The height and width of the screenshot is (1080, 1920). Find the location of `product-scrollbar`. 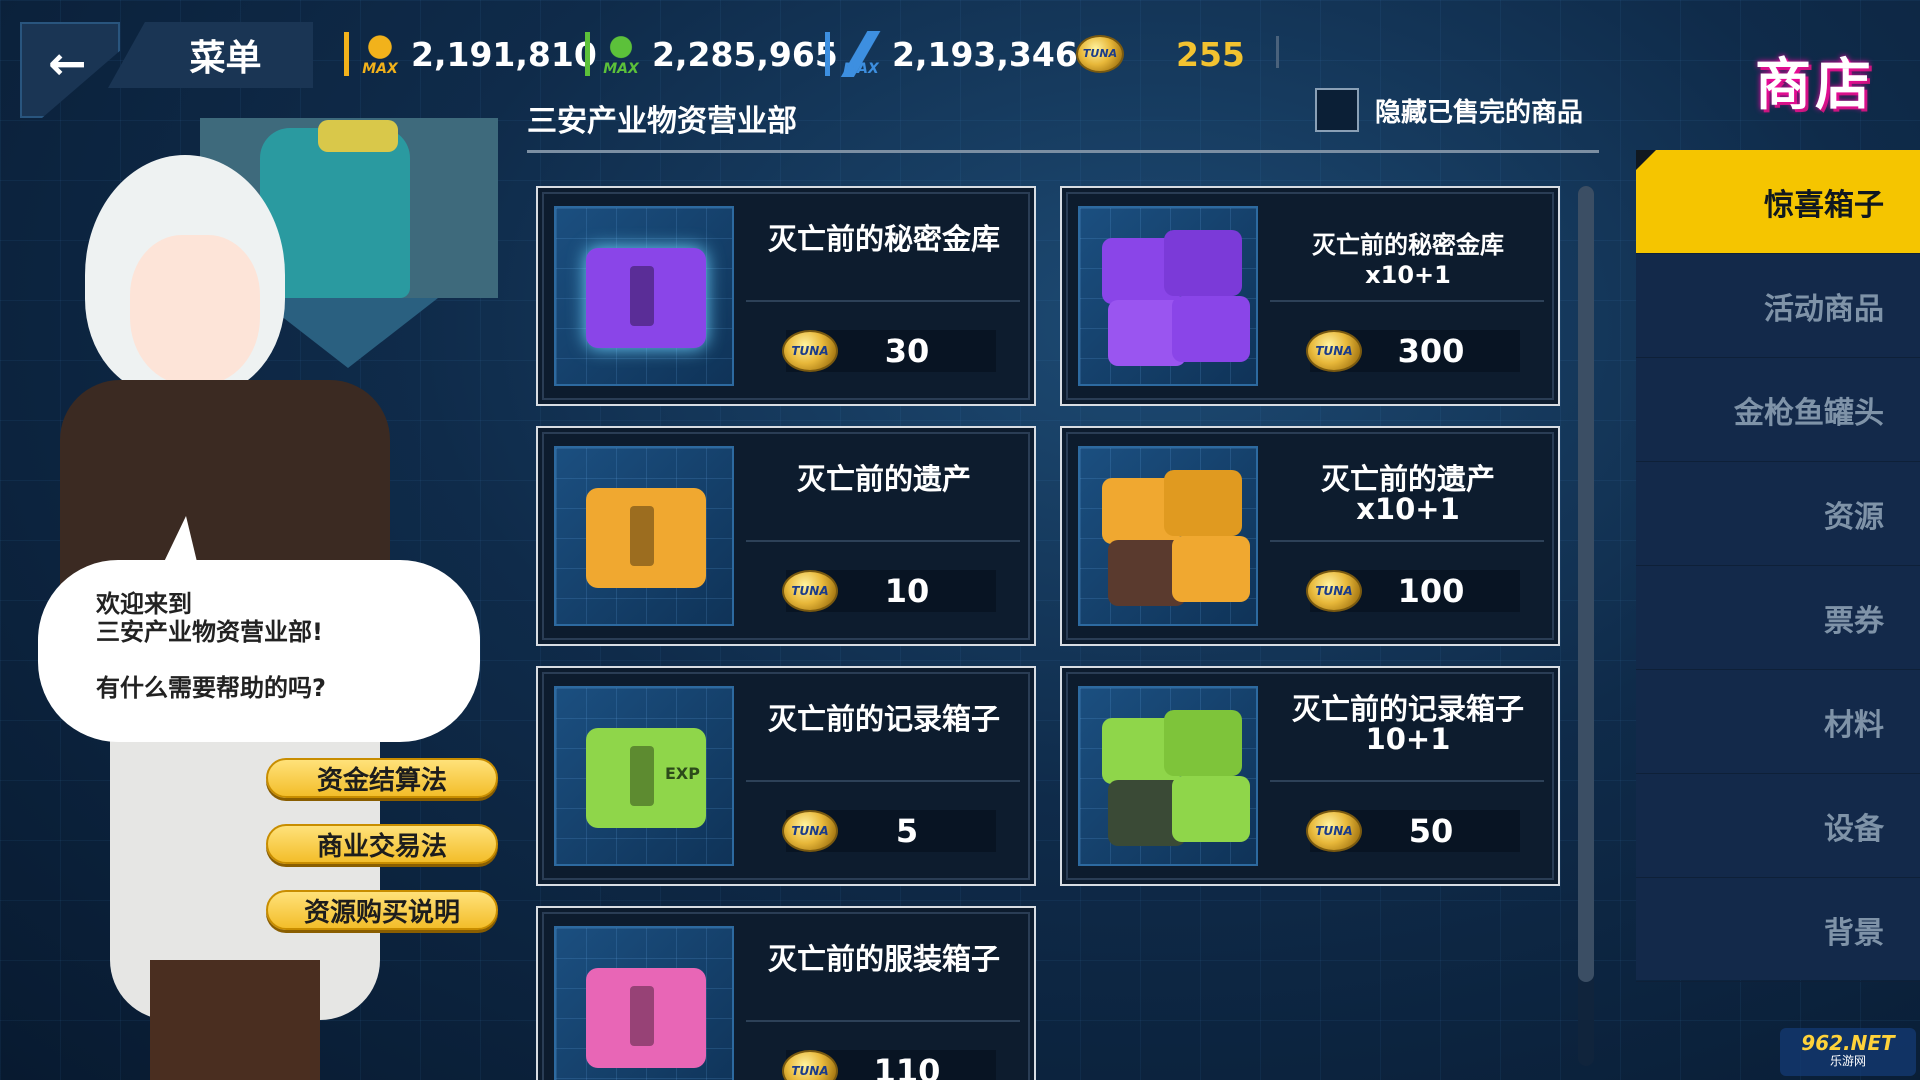

product-scrollbar is located at coordinates (1586, 626).